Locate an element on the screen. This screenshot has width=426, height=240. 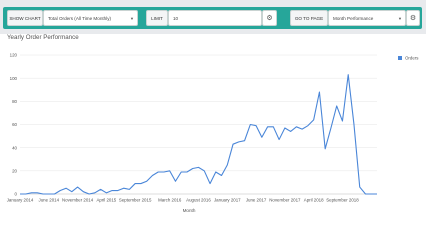
x-tick-label: September 2015 is located at coordinates (135, 200).